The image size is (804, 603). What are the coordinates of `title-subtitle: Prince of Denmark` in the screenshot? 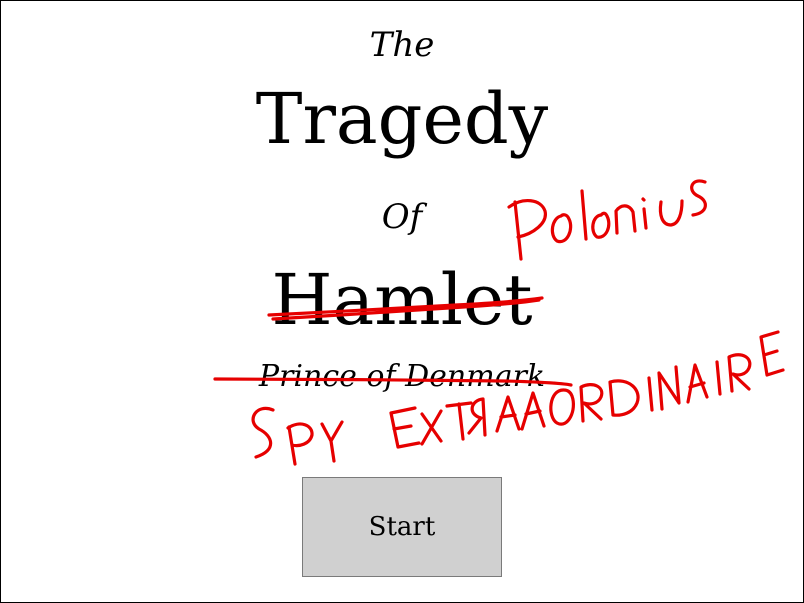 It's located at (402, 376).